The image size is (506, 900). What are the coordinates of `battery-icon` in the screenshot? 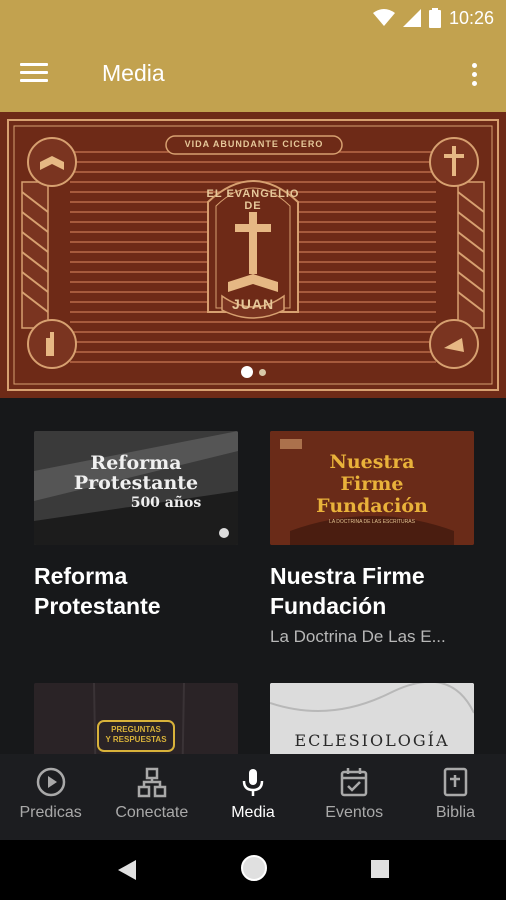 It's located at (434, 18).